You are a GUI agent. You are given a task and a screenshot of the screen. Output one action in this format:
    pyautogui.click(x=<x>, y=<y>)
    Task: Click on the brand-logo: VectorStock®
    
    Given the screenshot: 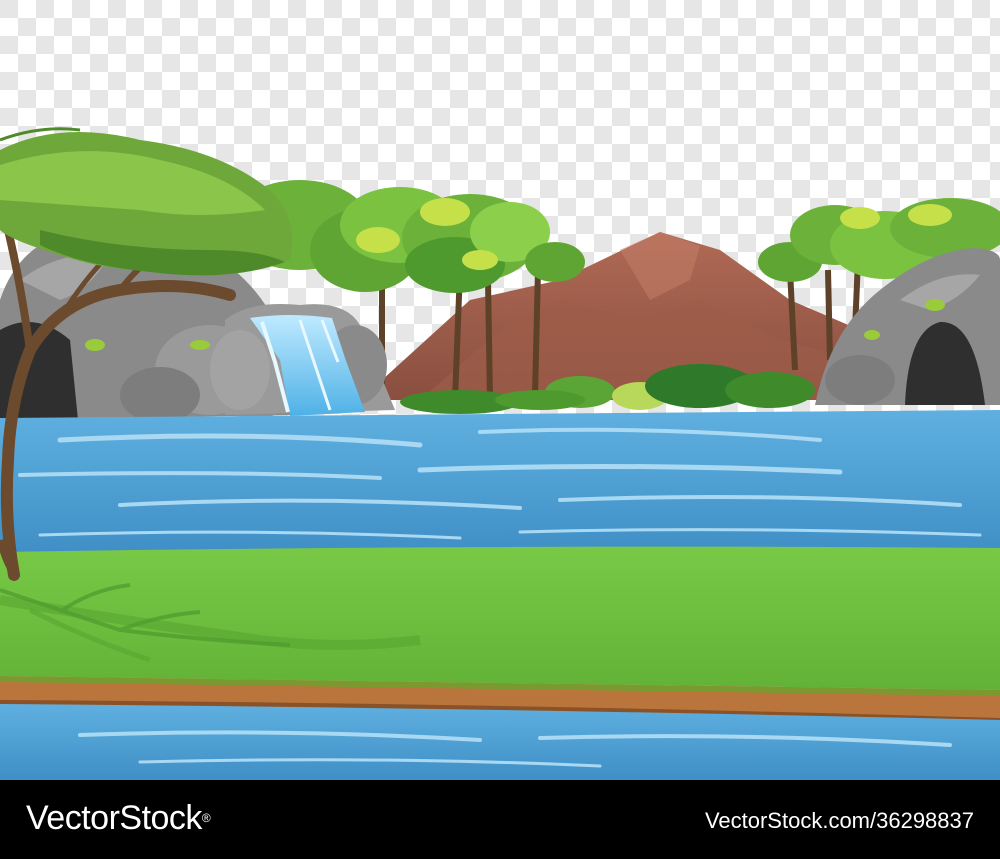 What is the action you would take?
    pyautogui.click(x=118, y=818)
    